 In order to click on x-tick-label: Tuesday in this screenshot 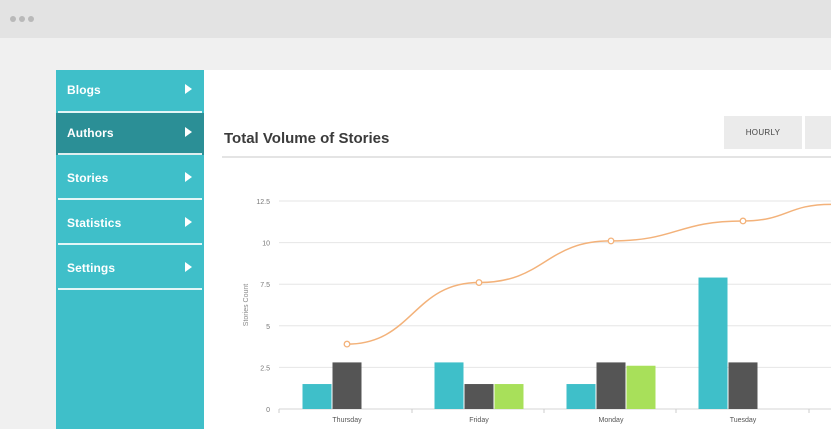, I will do `click(743, 420)`.